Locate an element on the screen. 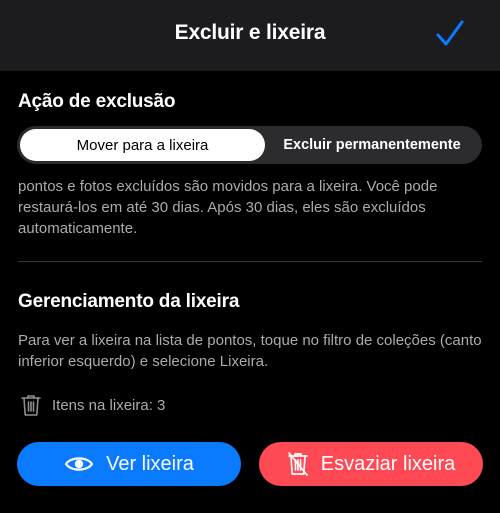 Image resolution: width=500 pixels, height=513 pixels. empty-trash-button: Esvaziar lixeira is located at coordinates (371, 464).